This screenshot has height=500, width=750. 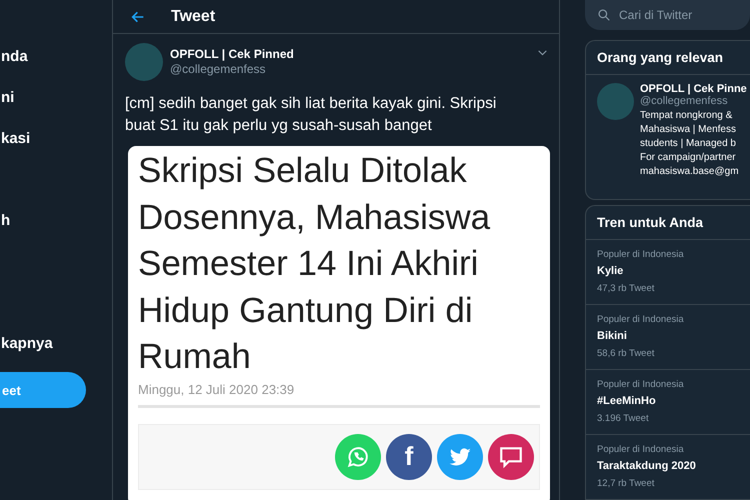 I want to click on trend-item: Populer di Indonesia Kylie 47,3 rb Tweet, so click(x=668, y=272).